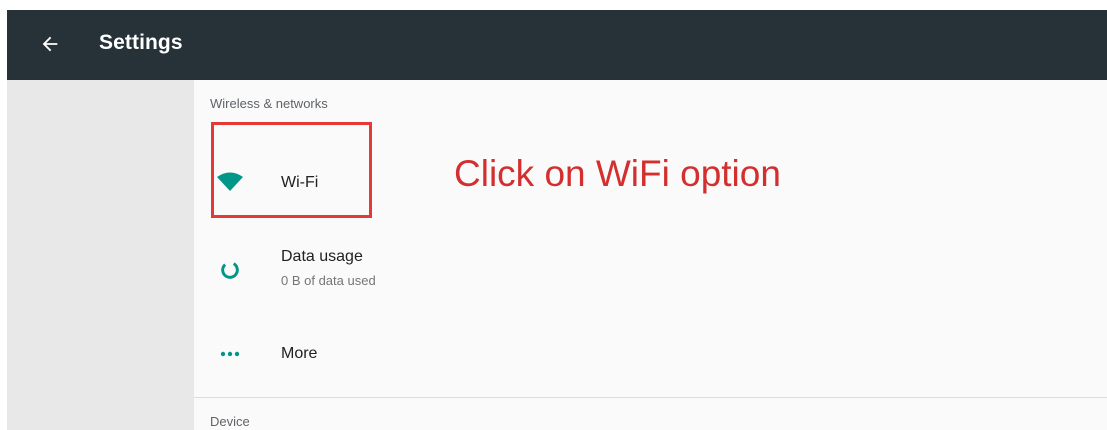 Image resolution: width=1107 pixels, height=430 pixels. Describe the element at coordinates (230, 270) in the screenshot. I see `data-usage-icon` at that location.